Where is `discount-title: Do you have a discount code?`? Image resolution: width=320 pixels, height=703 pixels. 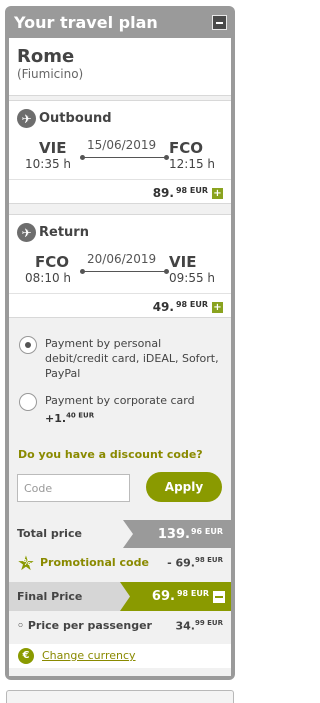
discount-title: Do you have a discount code? is located at coordinates (110, 454).